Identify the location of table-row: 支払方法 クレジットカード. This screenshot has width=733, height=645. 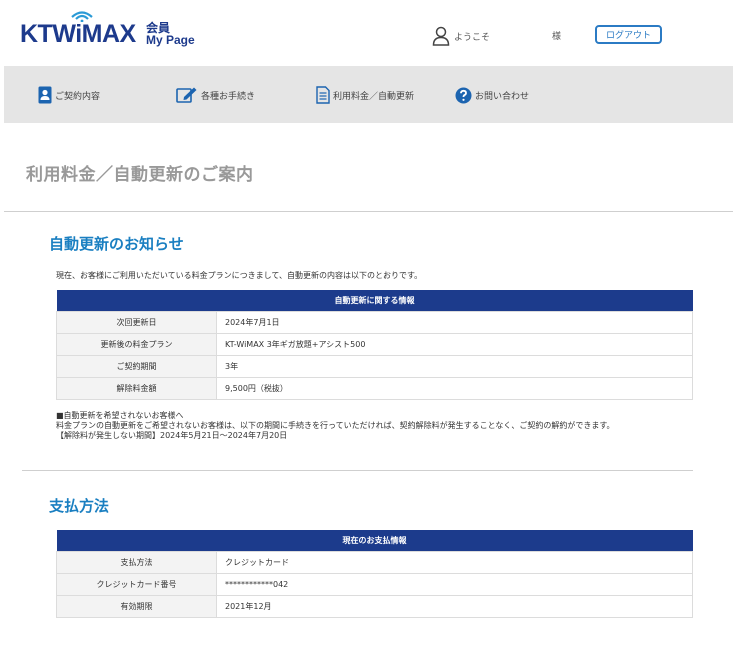
(374, 562).